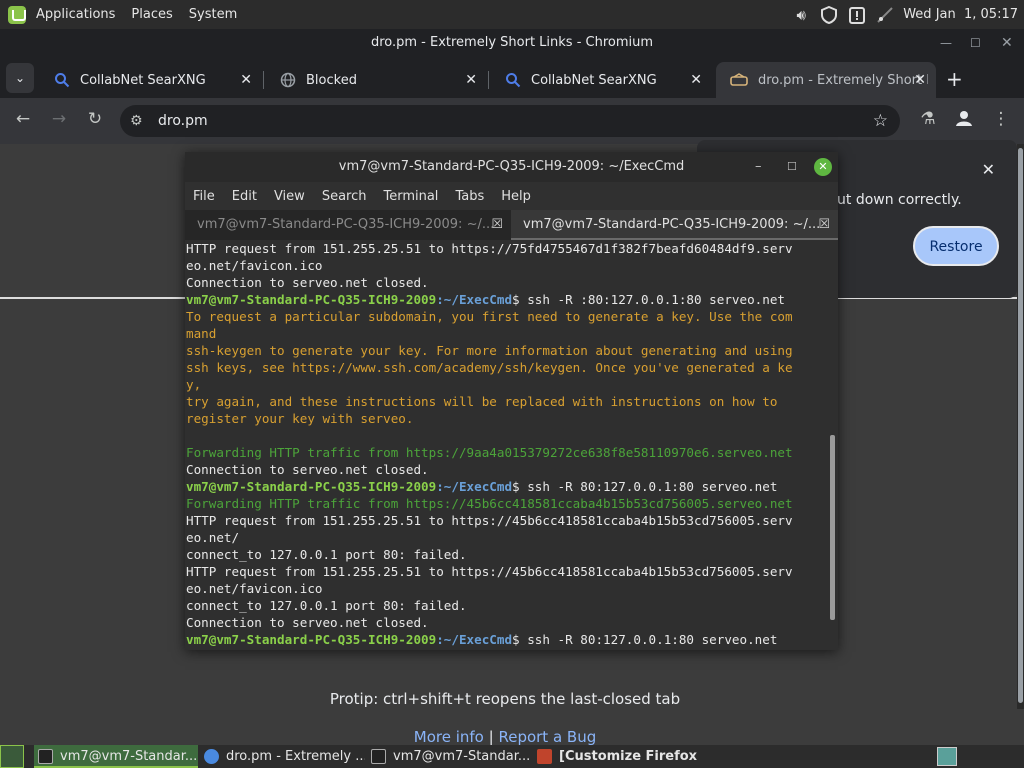  Describe the element at coordinates (843, 80) in the screenshot. I see `tab-label: dro.pm - Extremely Short L` at that location.